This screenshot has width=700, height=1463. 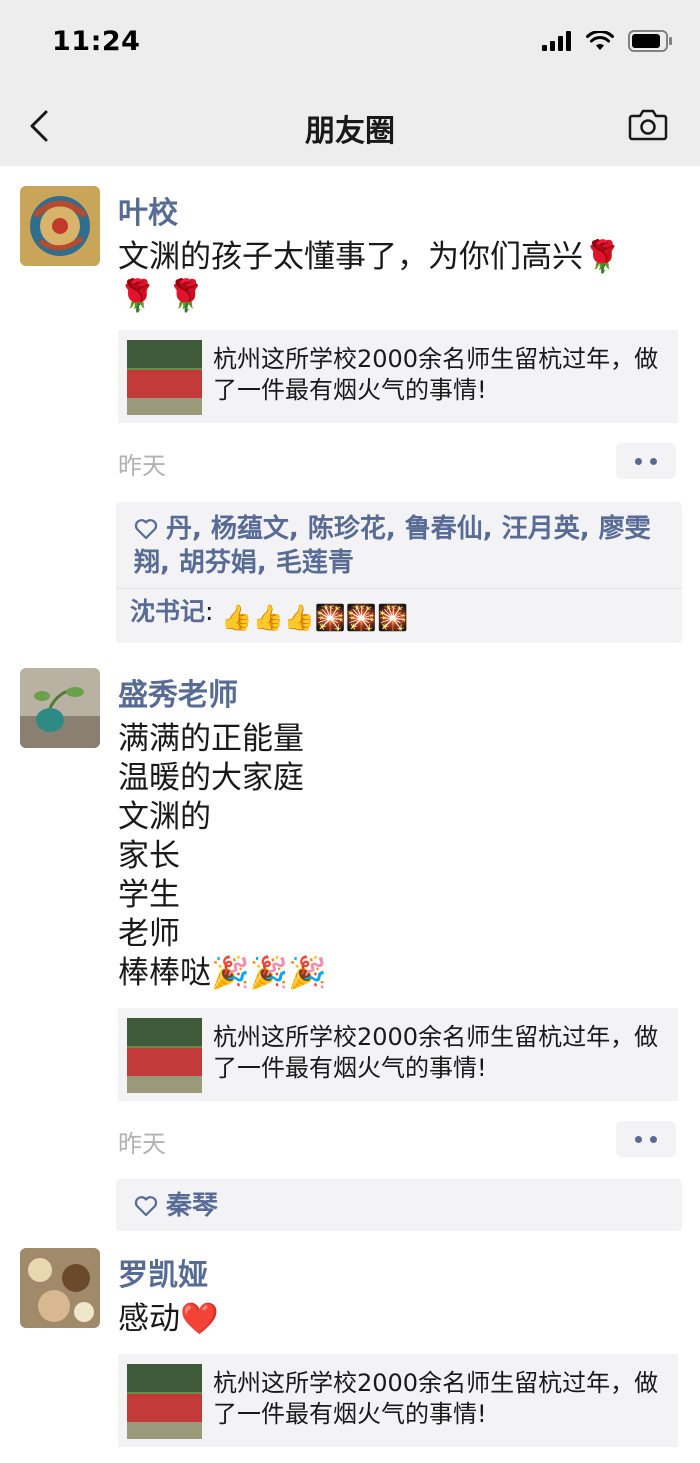 I want to click on likes-names: 秦琴, so click(x=192, y=1206).